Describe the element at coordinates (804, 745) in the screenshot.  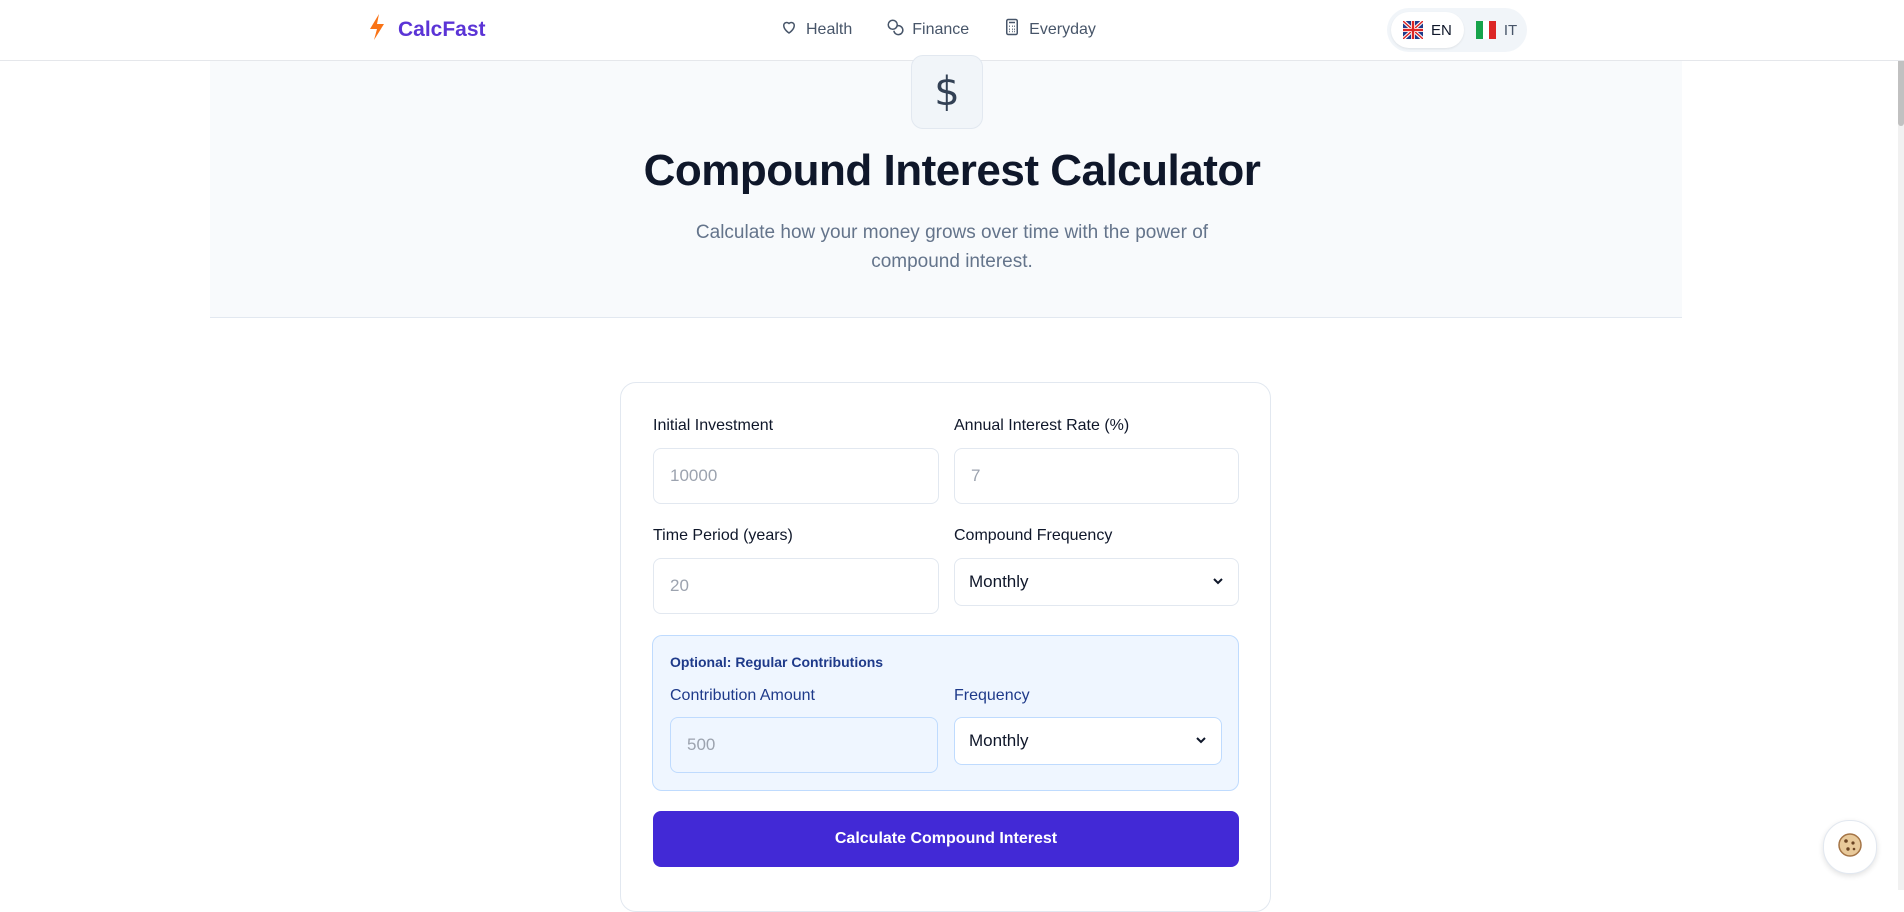
I see `contribution-amount-input` at that location.